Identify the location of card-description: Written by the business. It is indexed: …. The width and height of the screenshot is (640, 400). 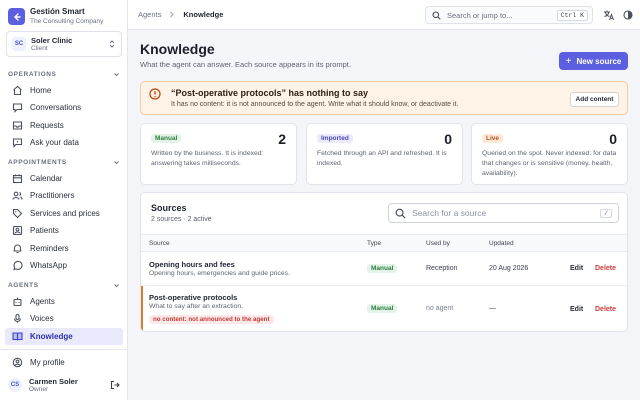
(207, 158).